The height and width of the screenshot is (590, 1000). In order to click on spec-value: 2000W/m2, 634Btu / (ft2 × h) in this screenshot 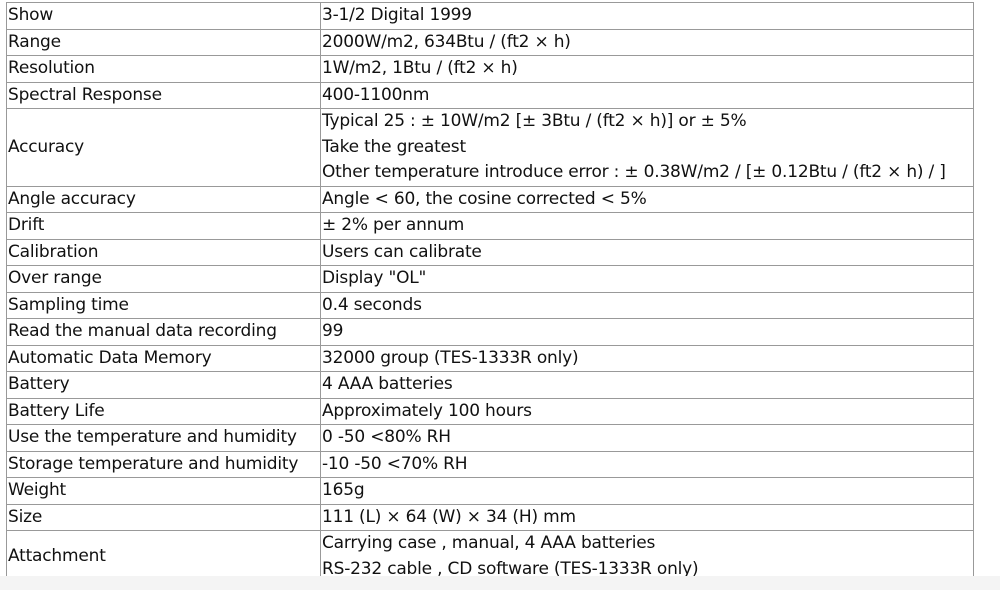, I will do `click(647, 42)`.